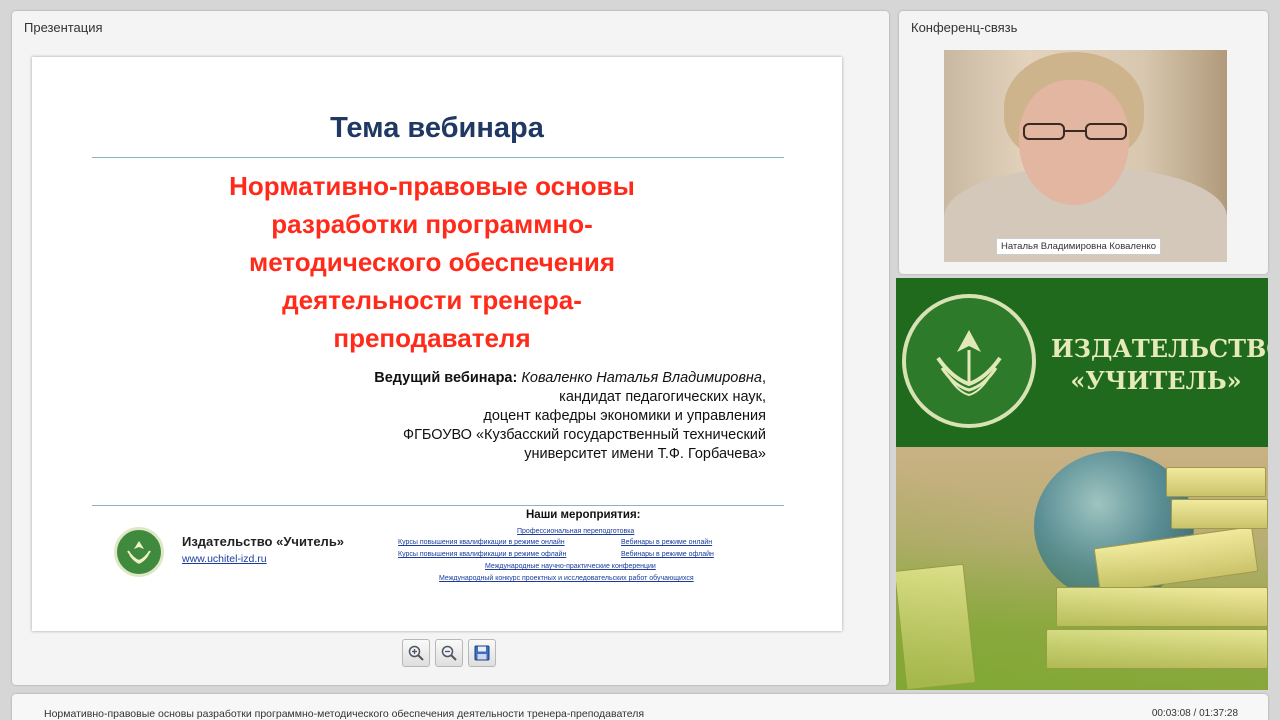  Describe the element at coordinates (575, 531) in the screenshot. I see `event-link: Профессиональная переподготовка` at that location.